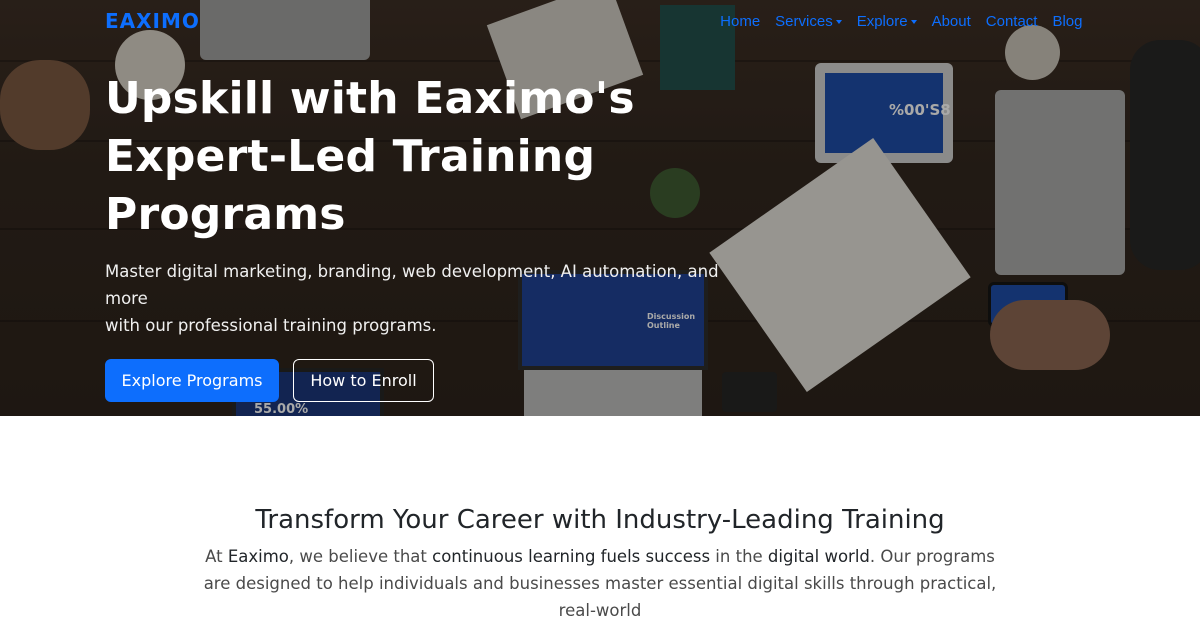 Image resolution: width=1200 pixels, height=624 pixels. Describe the element at coordinates (192, 380) in the screenshot. I see `explore-programs-button: Explore Programs` at that location.